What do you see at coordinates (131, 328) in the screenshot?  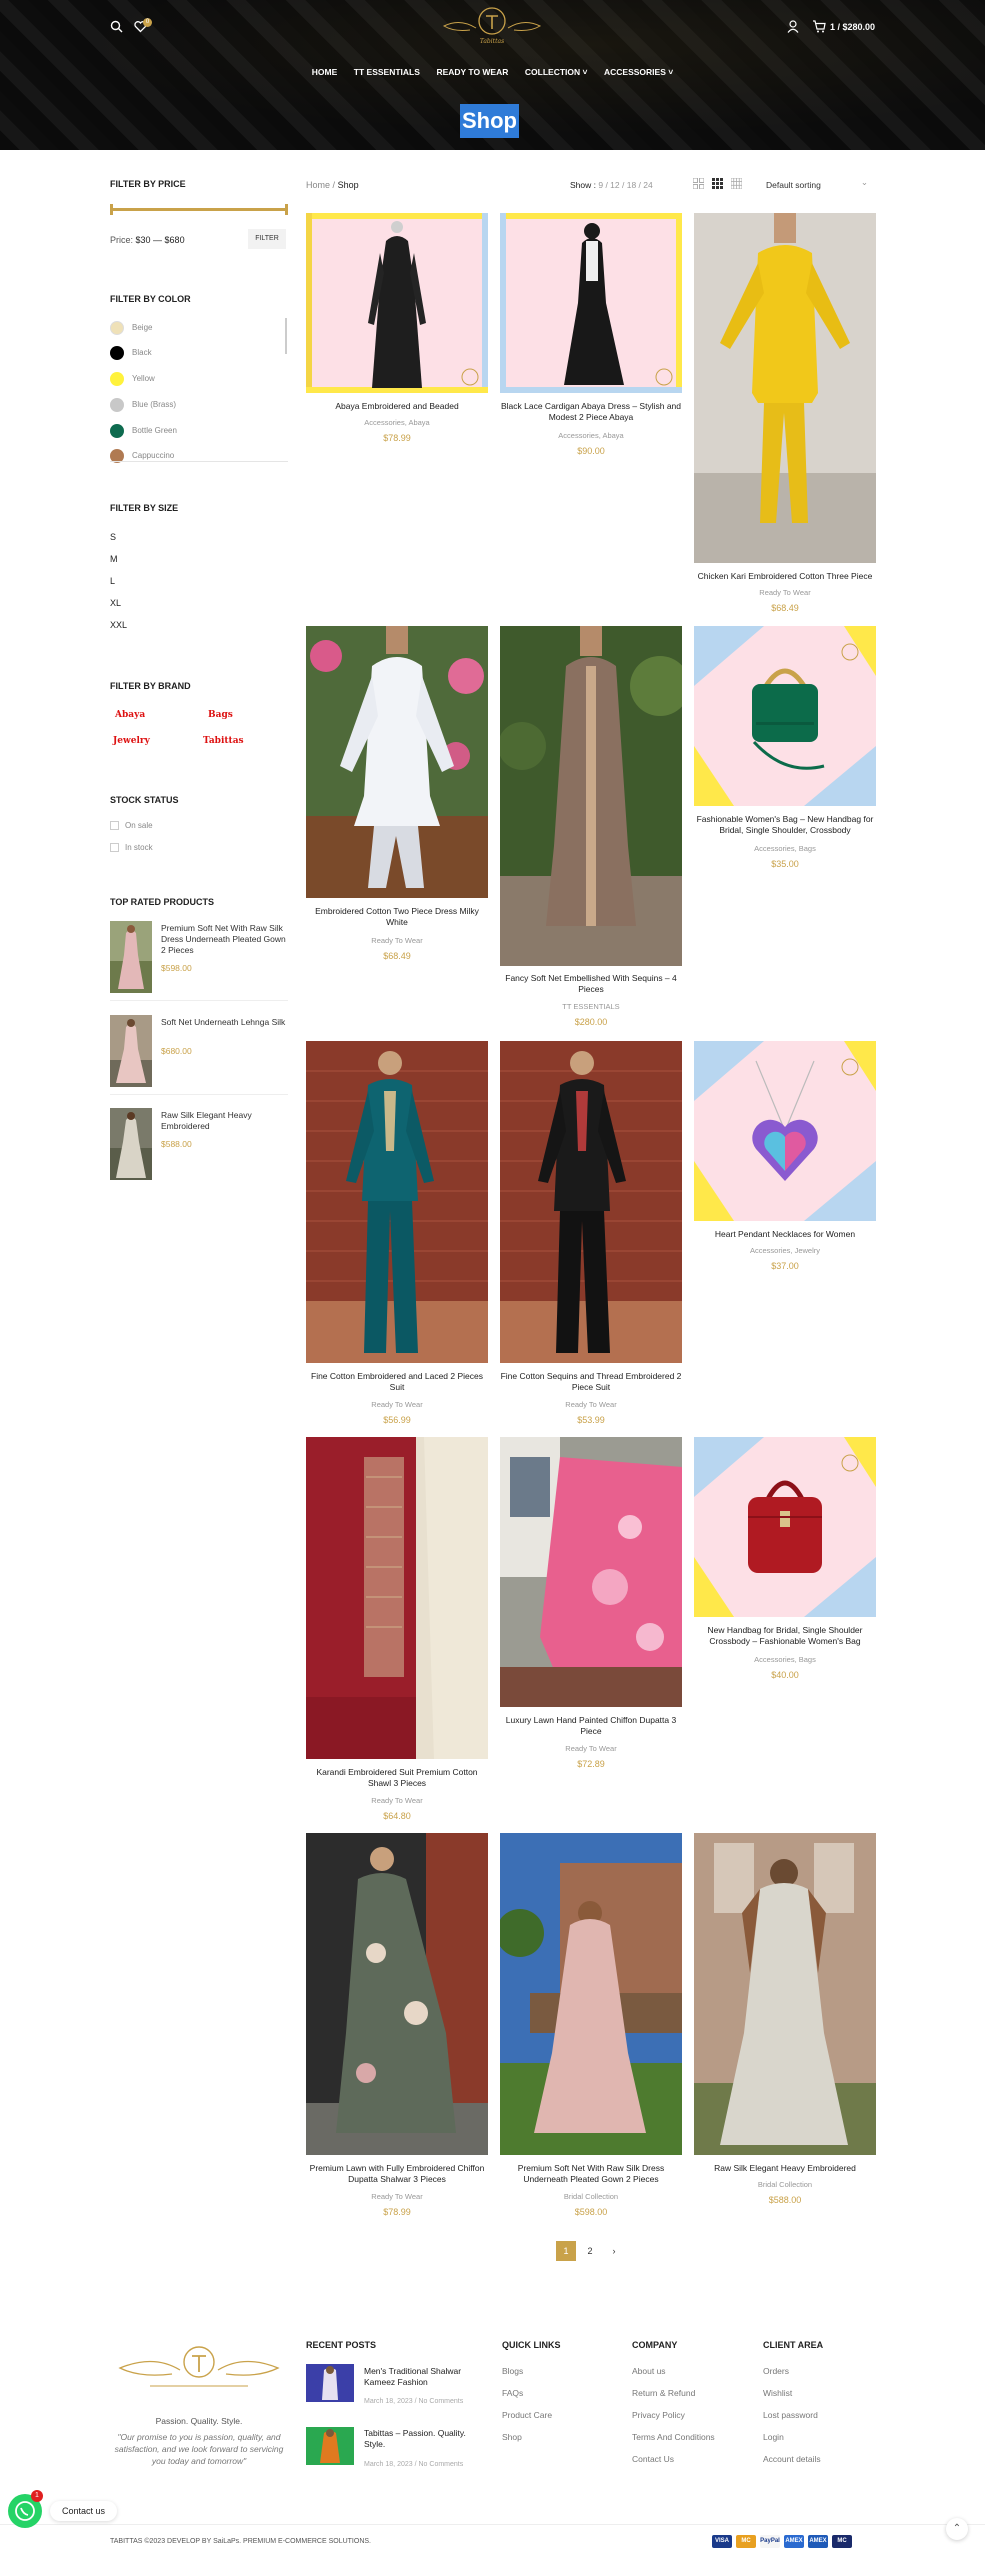 I see `color-option: Beige` at bounding box center [131, 328].